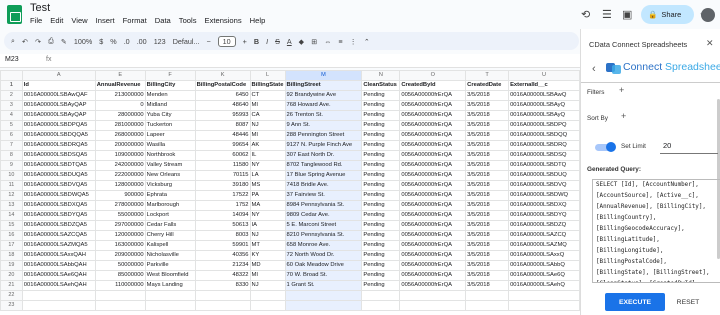  I want to click on data-cell: 0016A00000LSAe6Q, so click(544, 275).